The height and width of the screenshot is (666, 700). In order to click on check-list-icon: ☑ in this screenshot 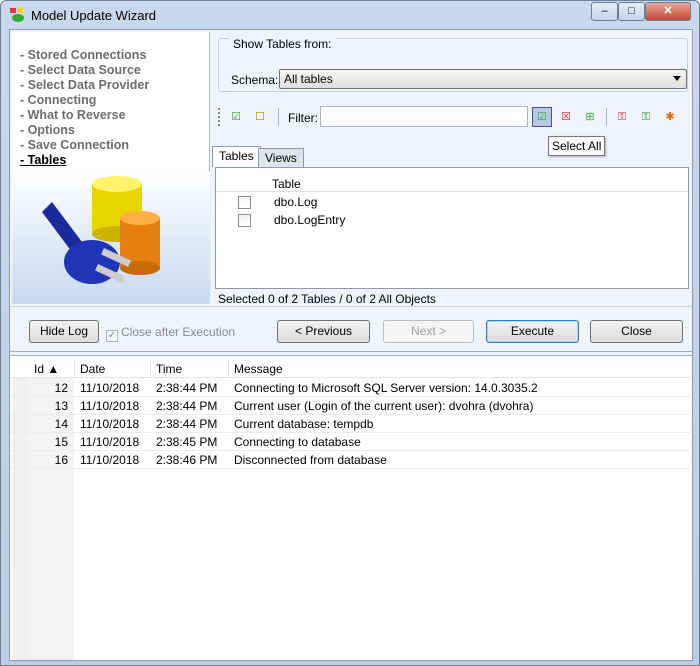, I will do `click(236, 117)`.